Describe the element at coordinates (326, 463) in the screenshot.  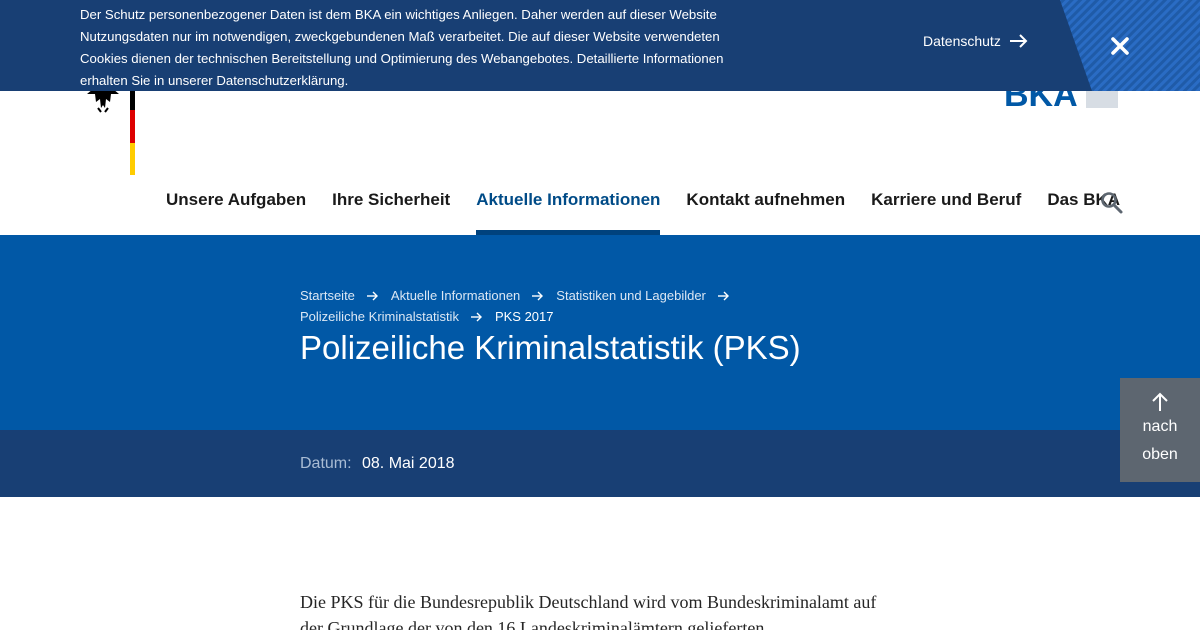
I see `date-label: Datum:` at that location.